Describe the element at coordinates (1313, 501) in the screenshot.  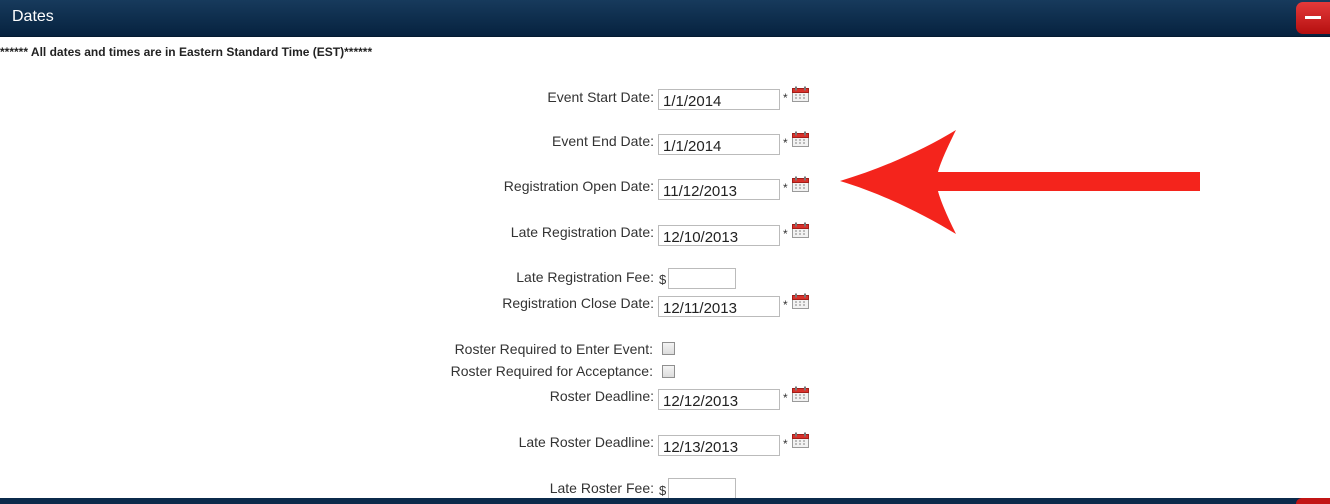
I see `next-panel-collapse-button` at that location.